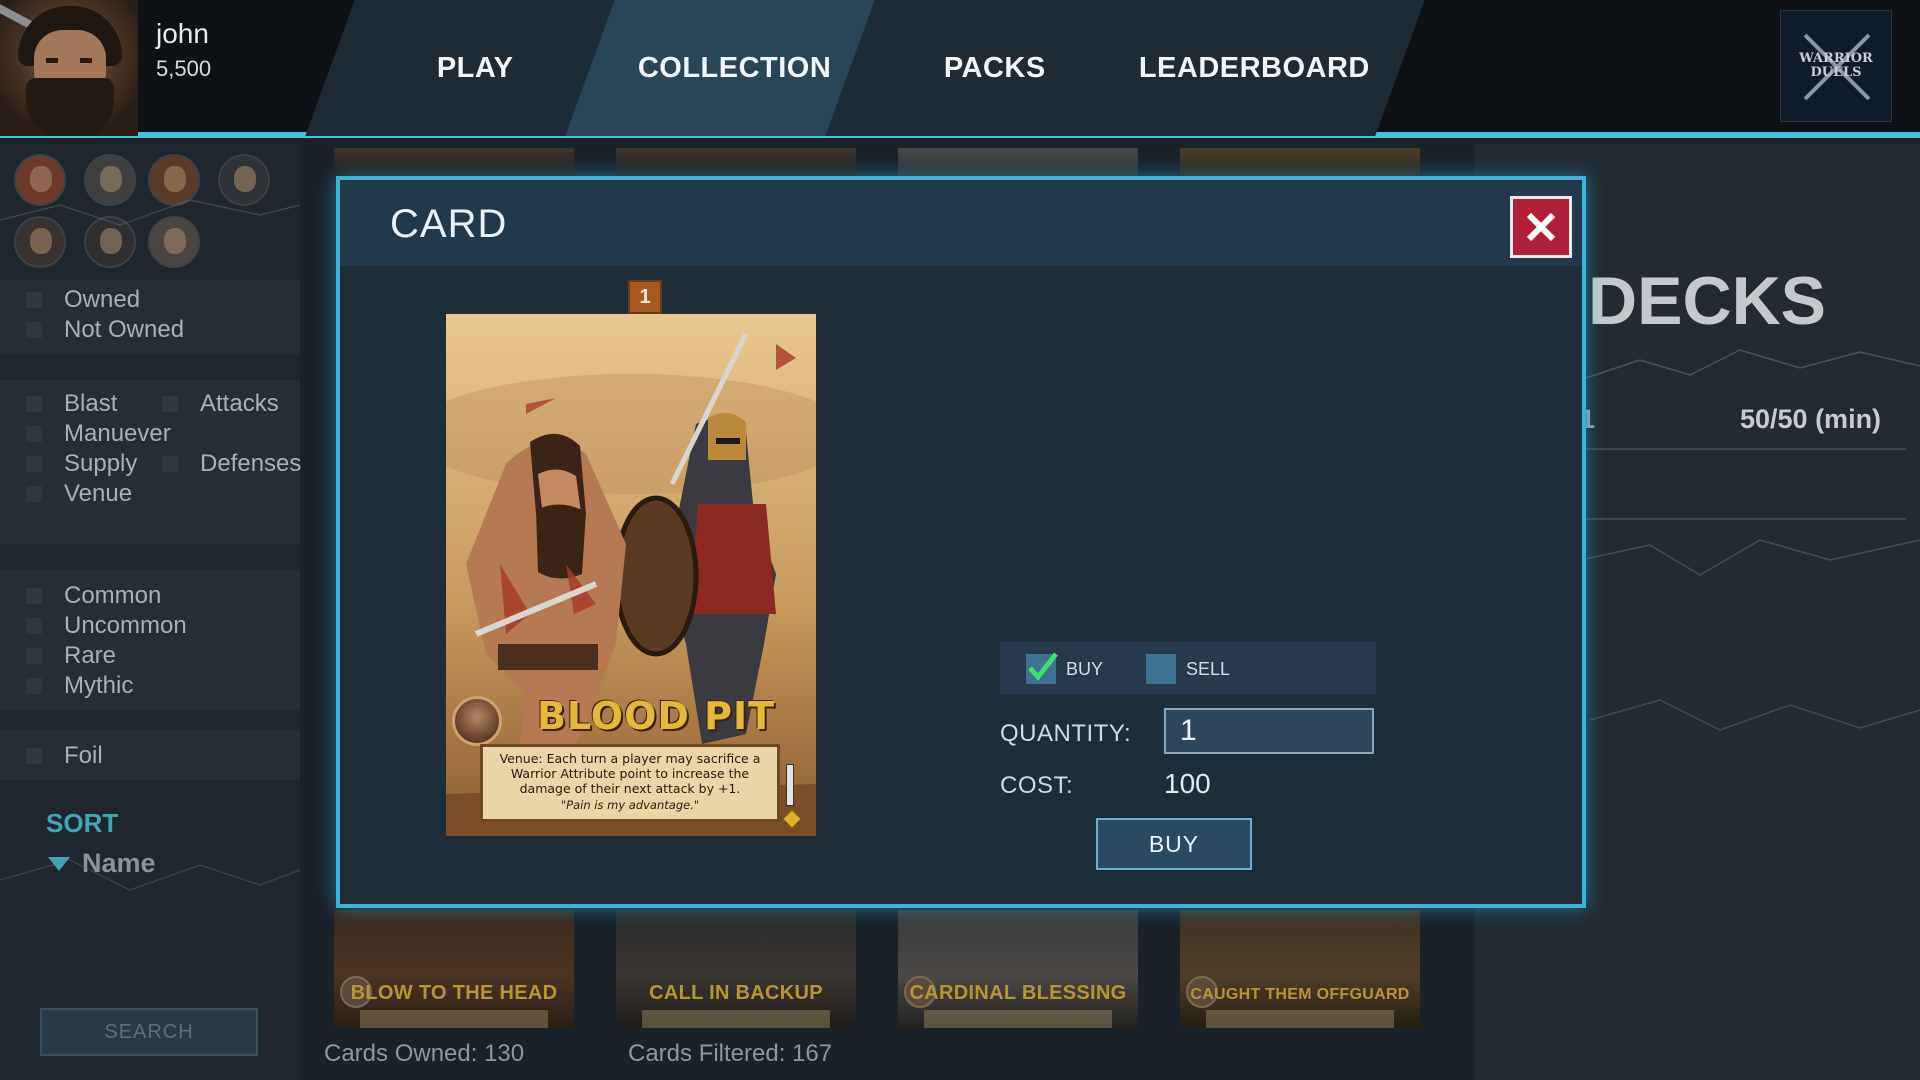  Describe the element at coordinates (1018, 969) in the screenshot. I see `grid-card-cardinal-blessing: CARDINAL BLESSING` at that location.